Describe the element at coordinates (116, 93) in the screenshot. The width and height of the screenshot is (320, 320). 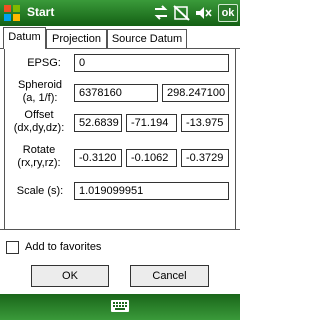
I see `spheroid-a-field: 6378160` at that location.